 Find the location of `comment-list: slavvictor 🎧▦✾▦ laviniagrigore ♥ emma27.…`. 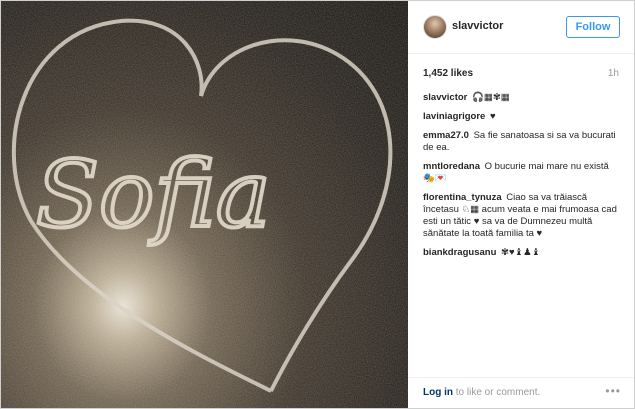

comment-list: slavvictor 🎧▦✾▦ laviniagrigore ♥ emma27.… is located at coordinates (523, 179).